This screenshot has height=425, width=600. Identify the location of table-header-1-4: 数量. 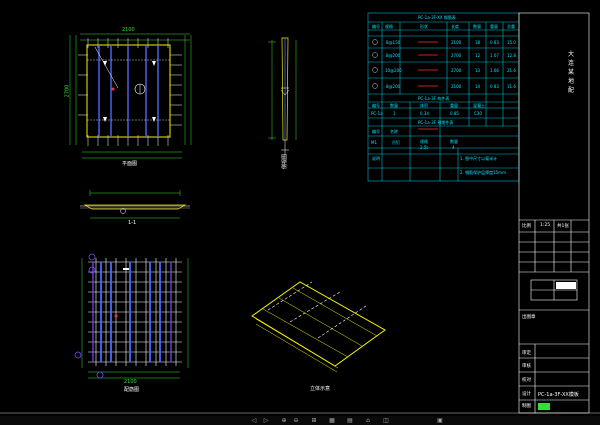
(477, 26).